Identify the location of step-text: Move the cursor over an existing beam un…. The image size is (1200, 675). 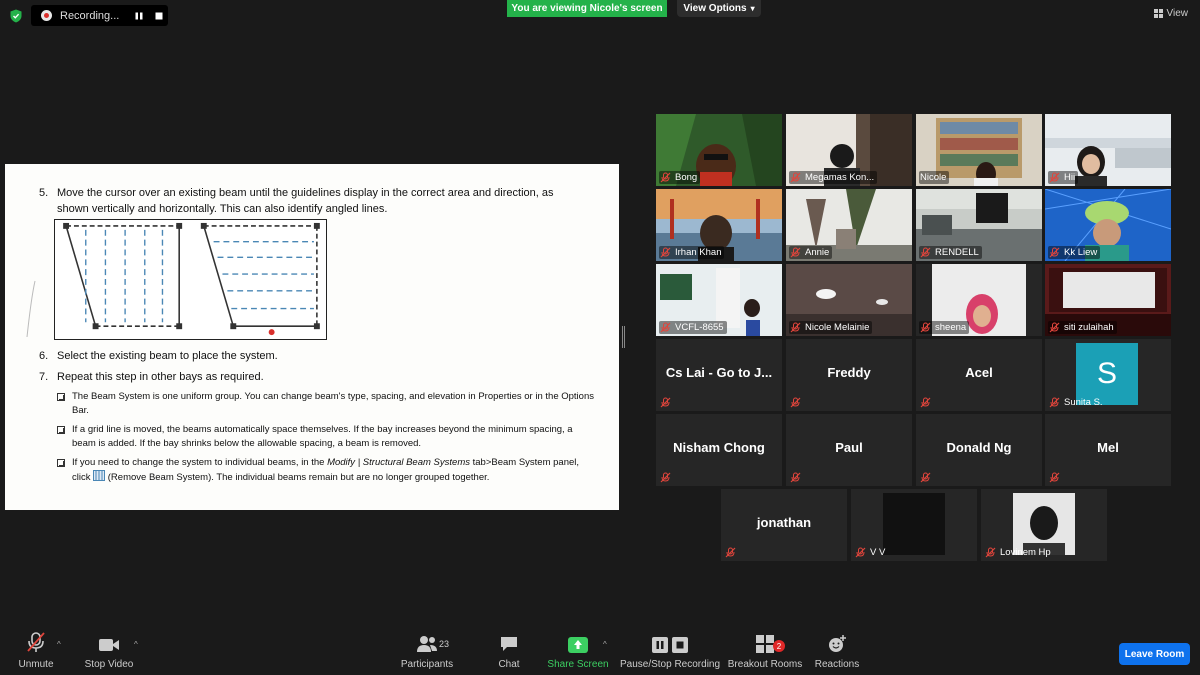
(305, 193).